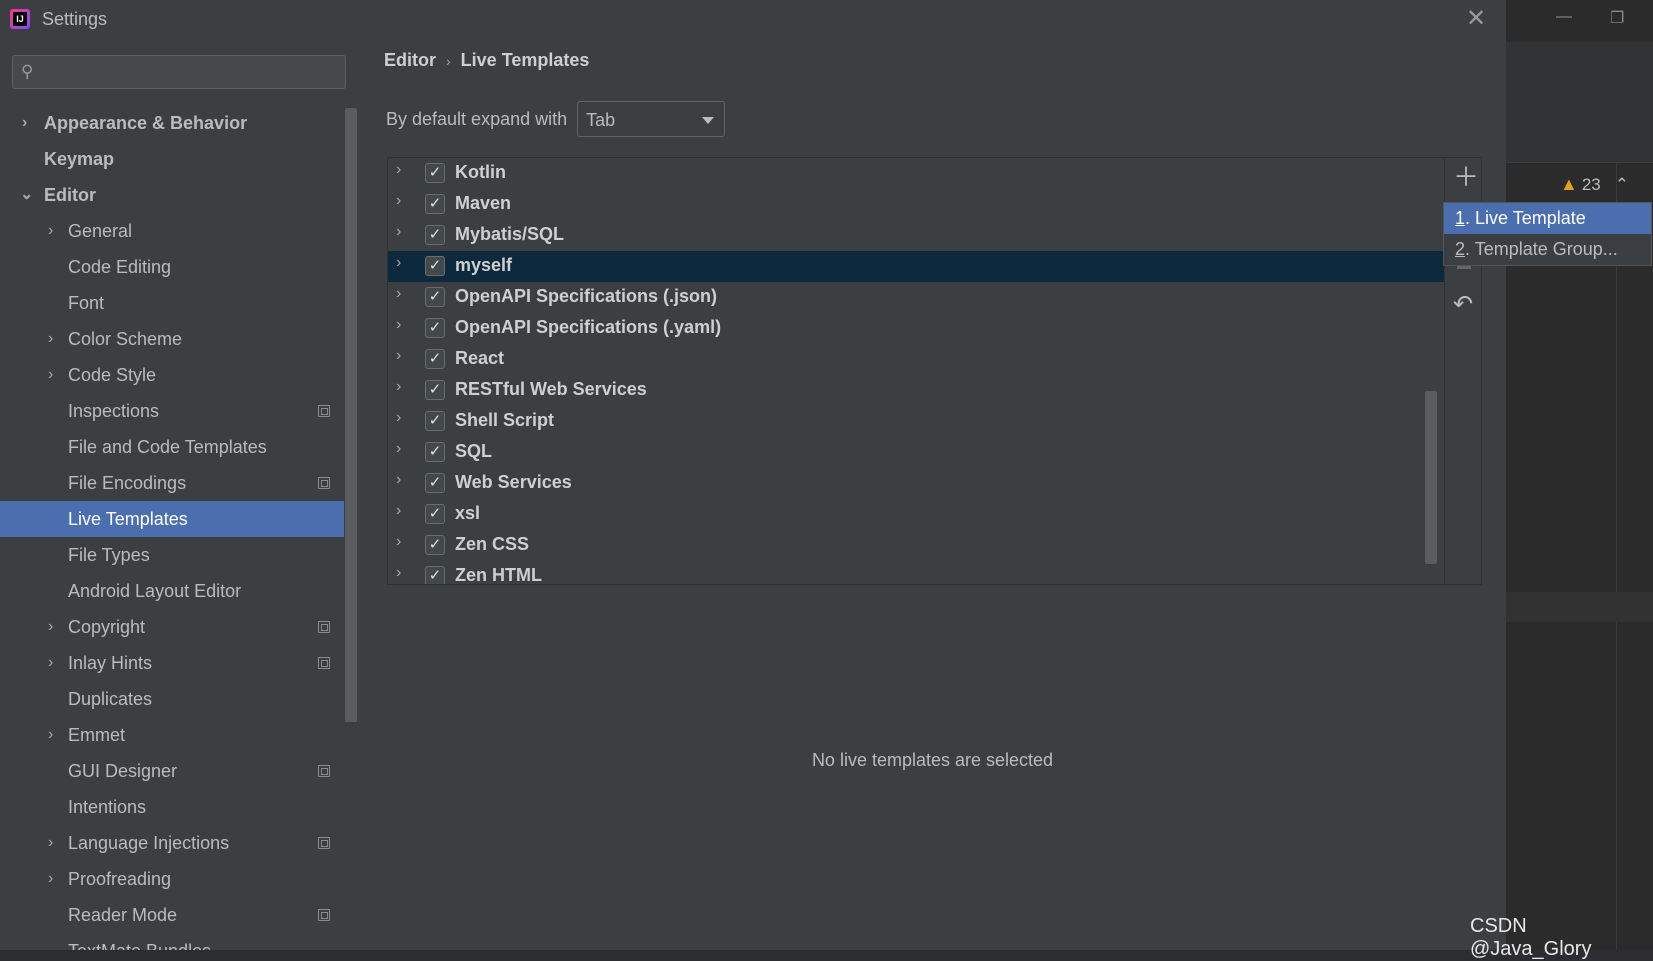  What do you see at coordinates (916, 514) in the screenshot?
I see `template-group-row: › ✓ xsl` at bounding box center [916, 514].